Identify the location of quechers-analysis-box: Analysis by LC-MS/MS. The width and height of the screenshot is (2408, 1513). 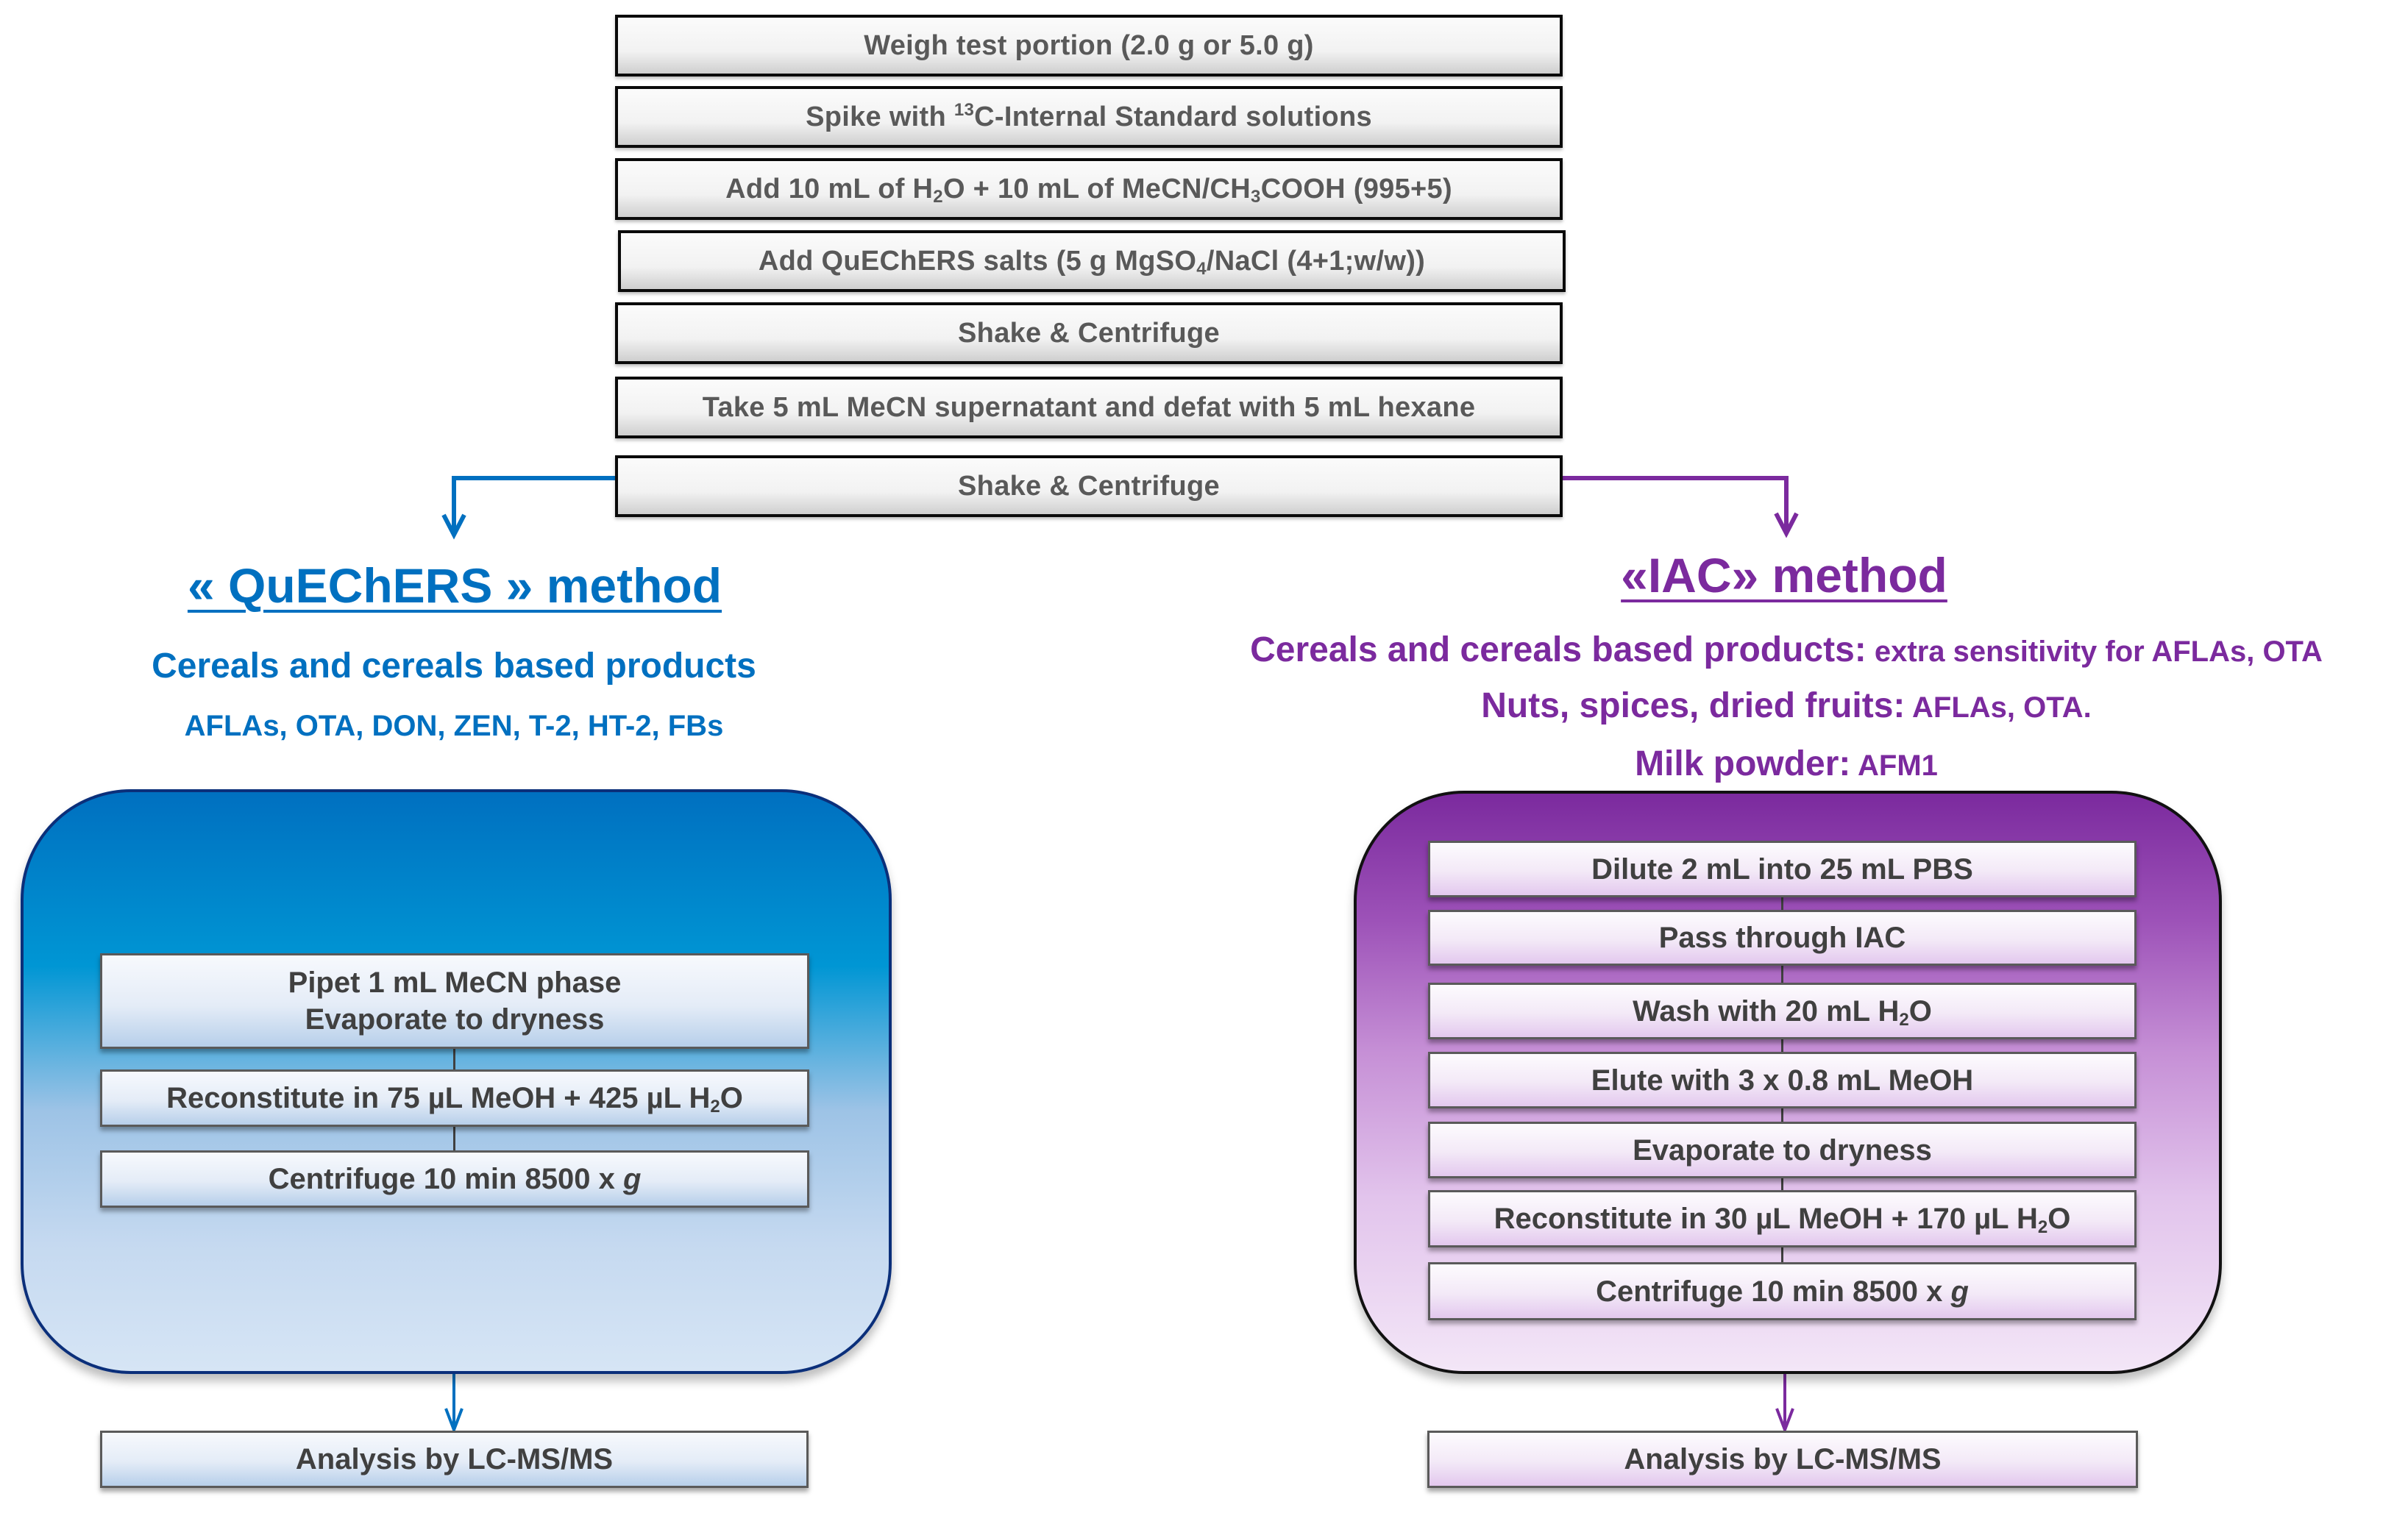
(455, 1459).